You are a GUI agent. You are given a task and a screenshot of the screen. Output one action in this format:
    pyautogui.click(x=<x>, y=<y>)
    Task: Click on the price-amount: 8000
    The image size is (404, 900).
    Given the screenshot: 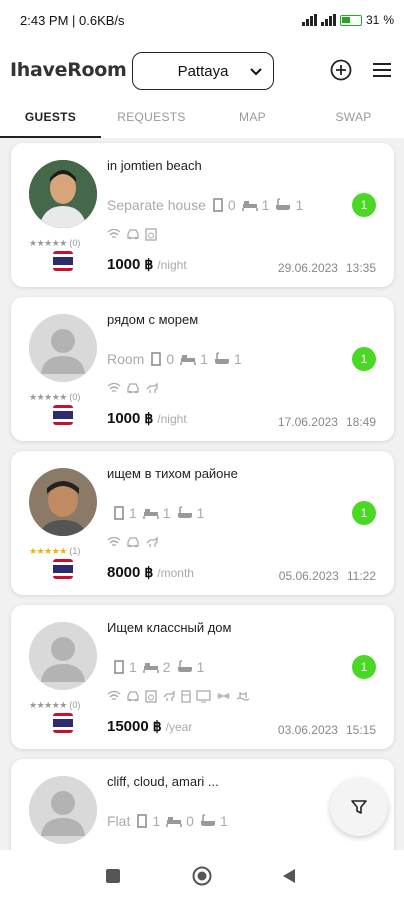 What is the action you would take?
    pyautogui.click(x=124, y=572)
    